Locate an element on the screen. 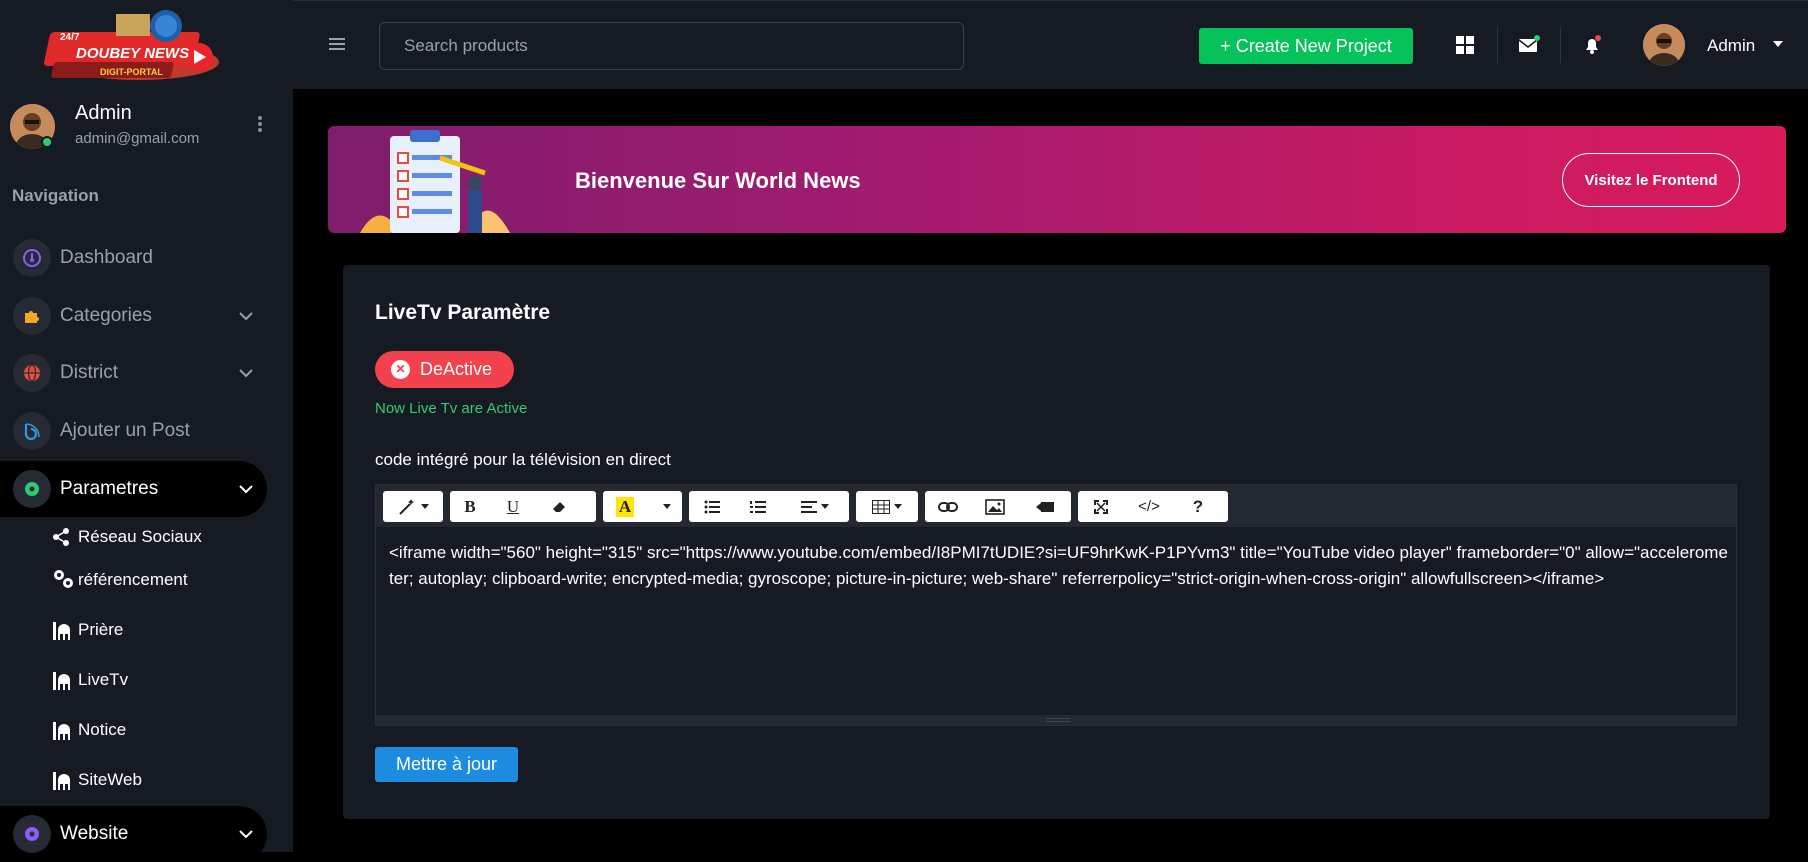 The image size is (1808, 862). sidebar-subitem-referencement: référencement is located at coordinates (120, 580).